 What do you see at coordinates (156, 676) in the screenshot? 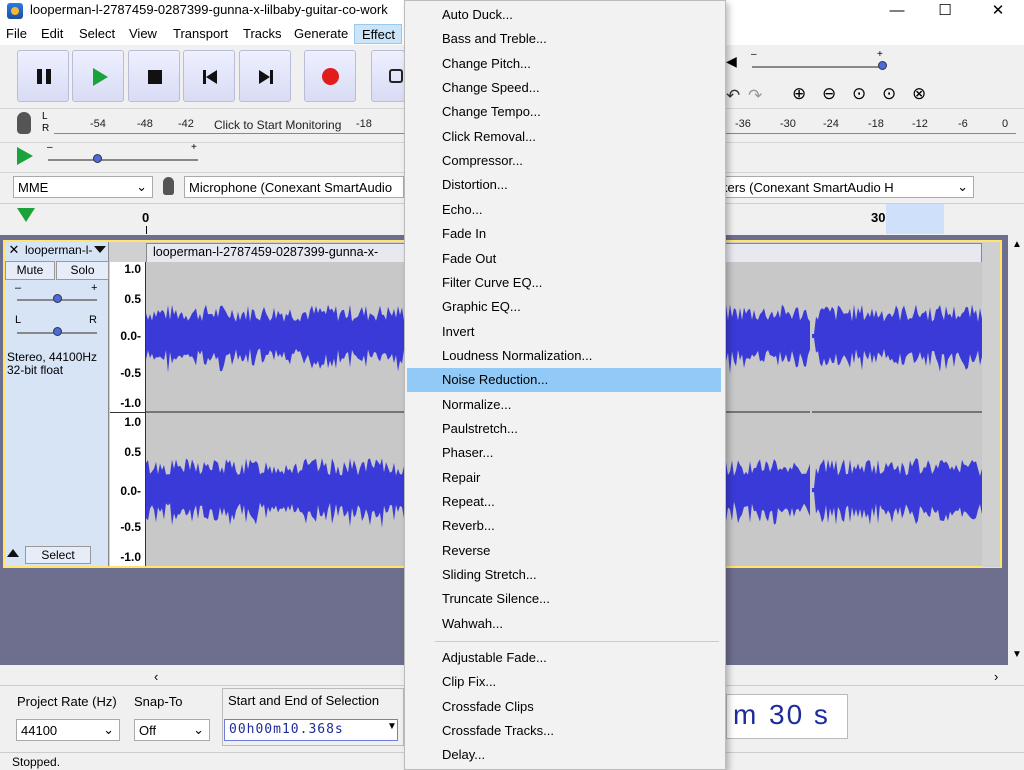
I see `scroll-left-icon: ‹` at bounding box center [156, 676].